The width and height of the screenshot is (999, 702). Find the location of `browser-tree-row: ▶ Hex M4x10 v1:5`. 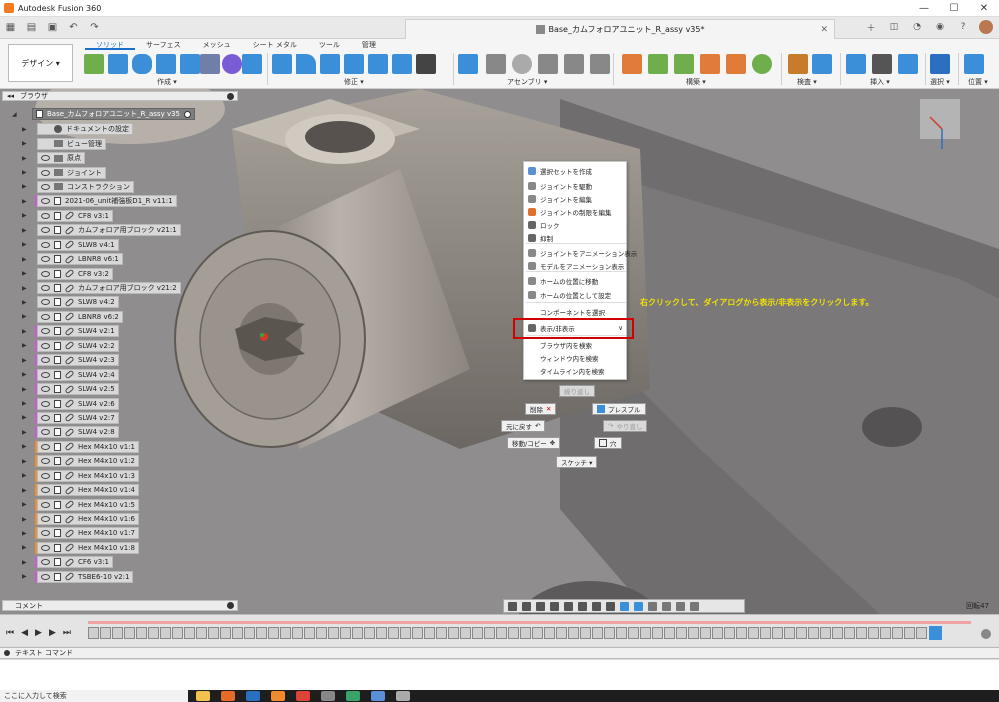

browser-tree-row: ▶ Hex M4x10 v1:5 is located at coordinates (107, 504).